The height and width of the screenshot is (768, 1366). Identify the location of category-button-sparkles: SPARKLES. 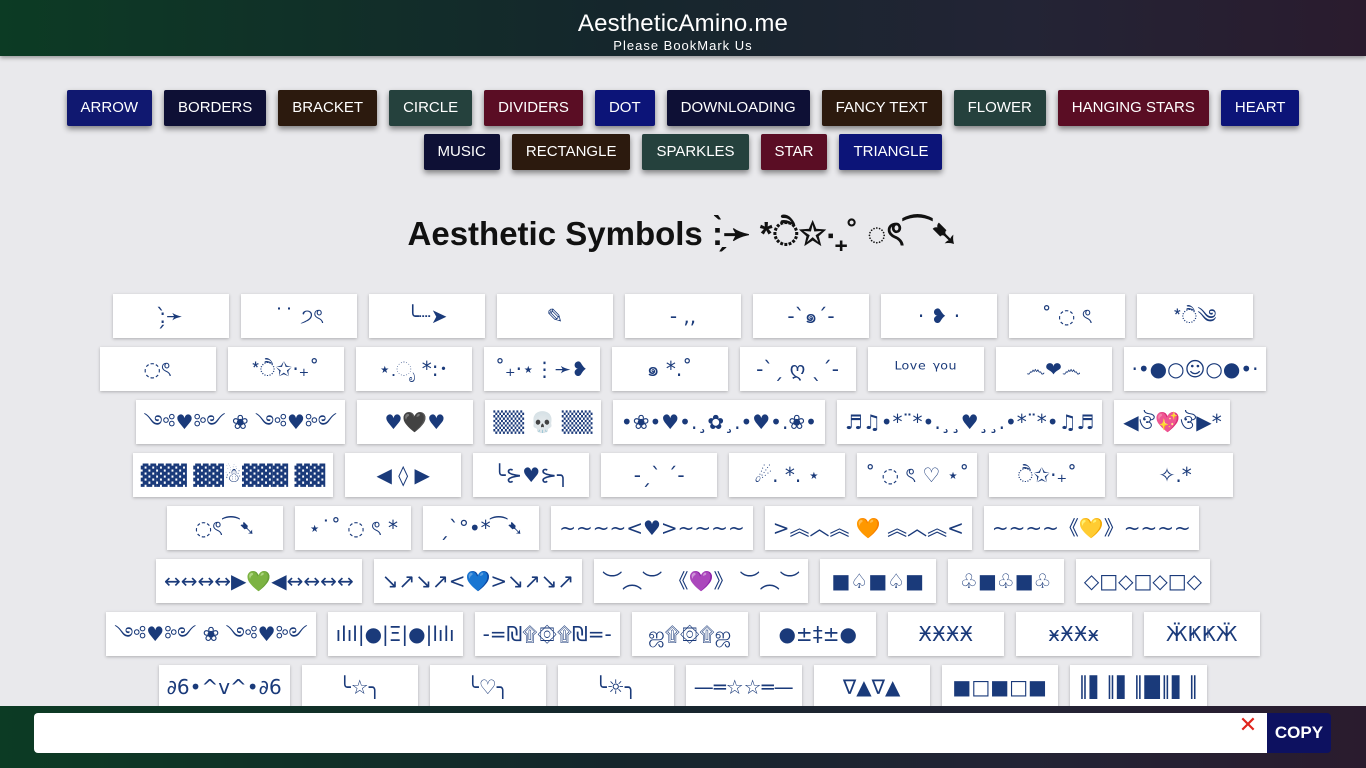
(695, 152).